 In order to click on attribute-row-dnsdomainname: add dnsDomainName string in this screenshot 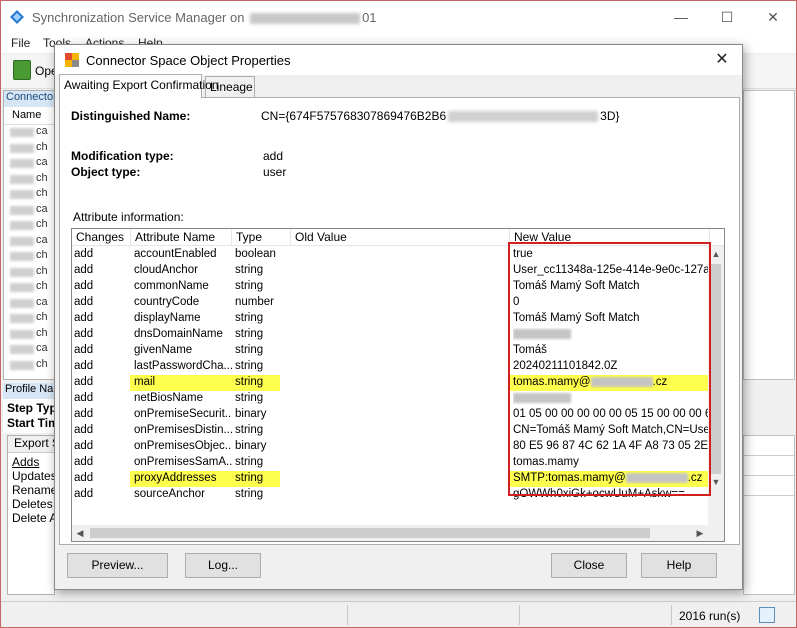, I will do `click(390, 335)`.